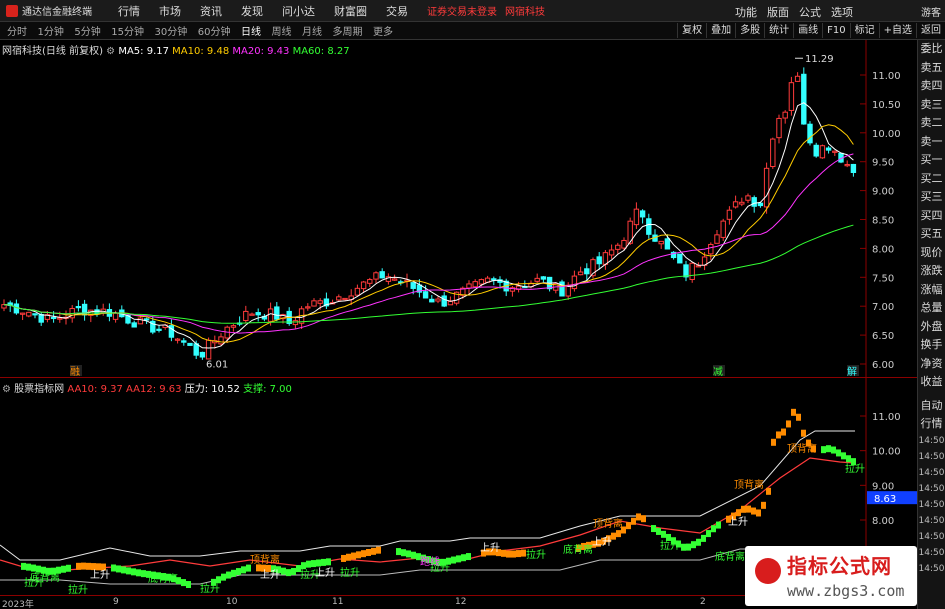 The height and width of the screenshot is (609, 945). What do you see at coordinates (931, 197) in the screenshot?
I see `side-panel-item: 买三` at bounding box center [931, 197].